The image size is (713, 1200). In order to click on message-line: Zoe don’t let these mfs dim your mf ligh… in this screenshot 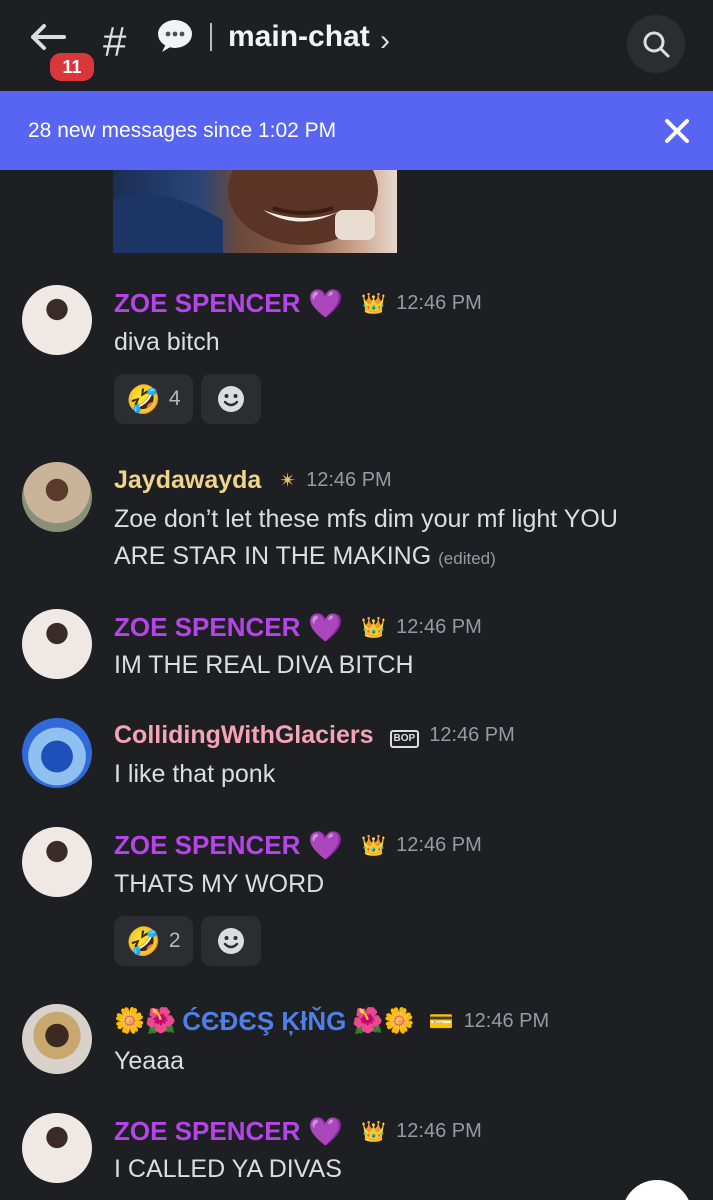, I will do `click(366, 519)`.